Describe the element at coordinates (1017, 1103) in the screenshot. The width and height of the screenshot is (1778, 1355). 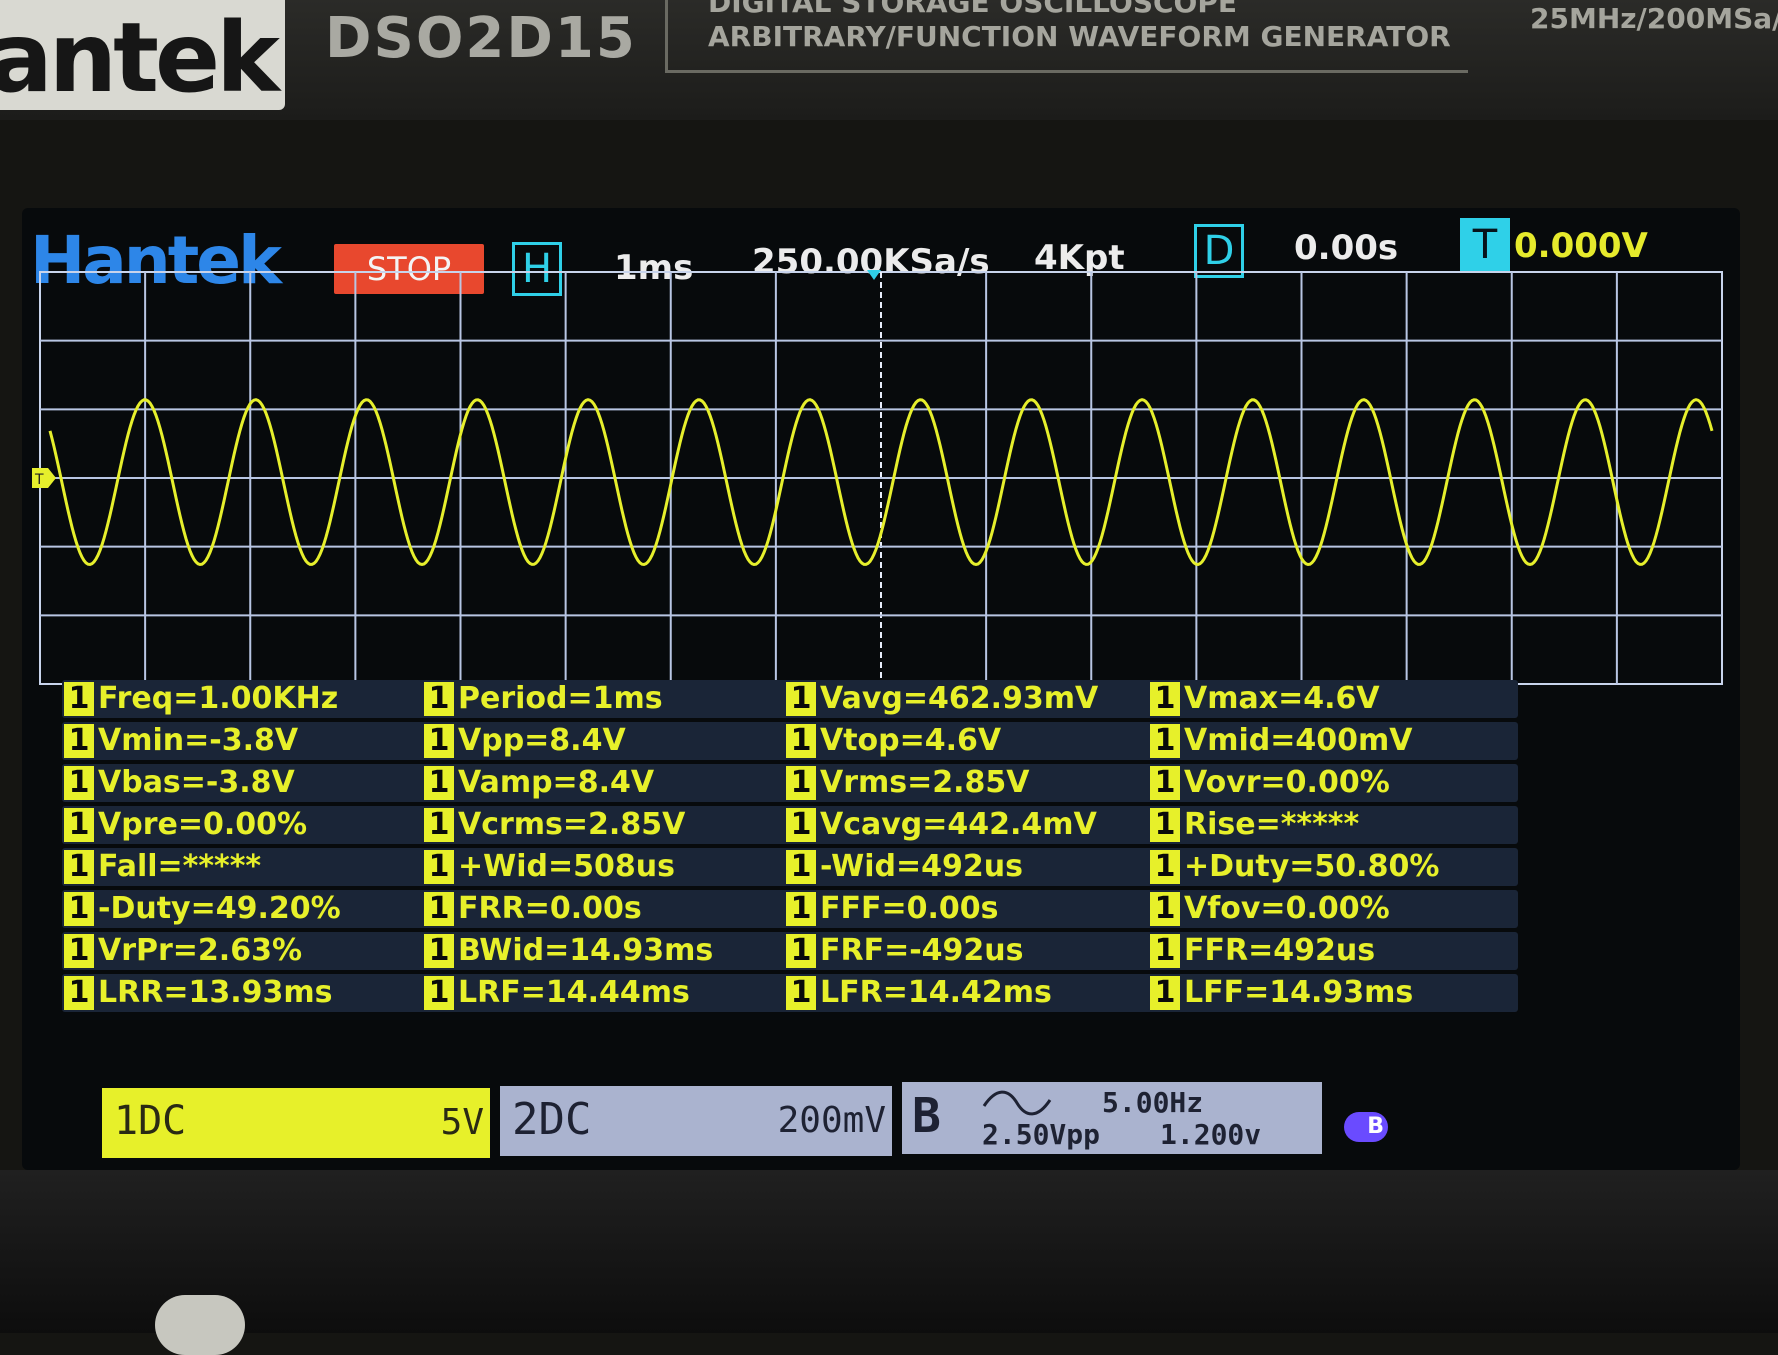
I see `sine-wave-icon` at that location.